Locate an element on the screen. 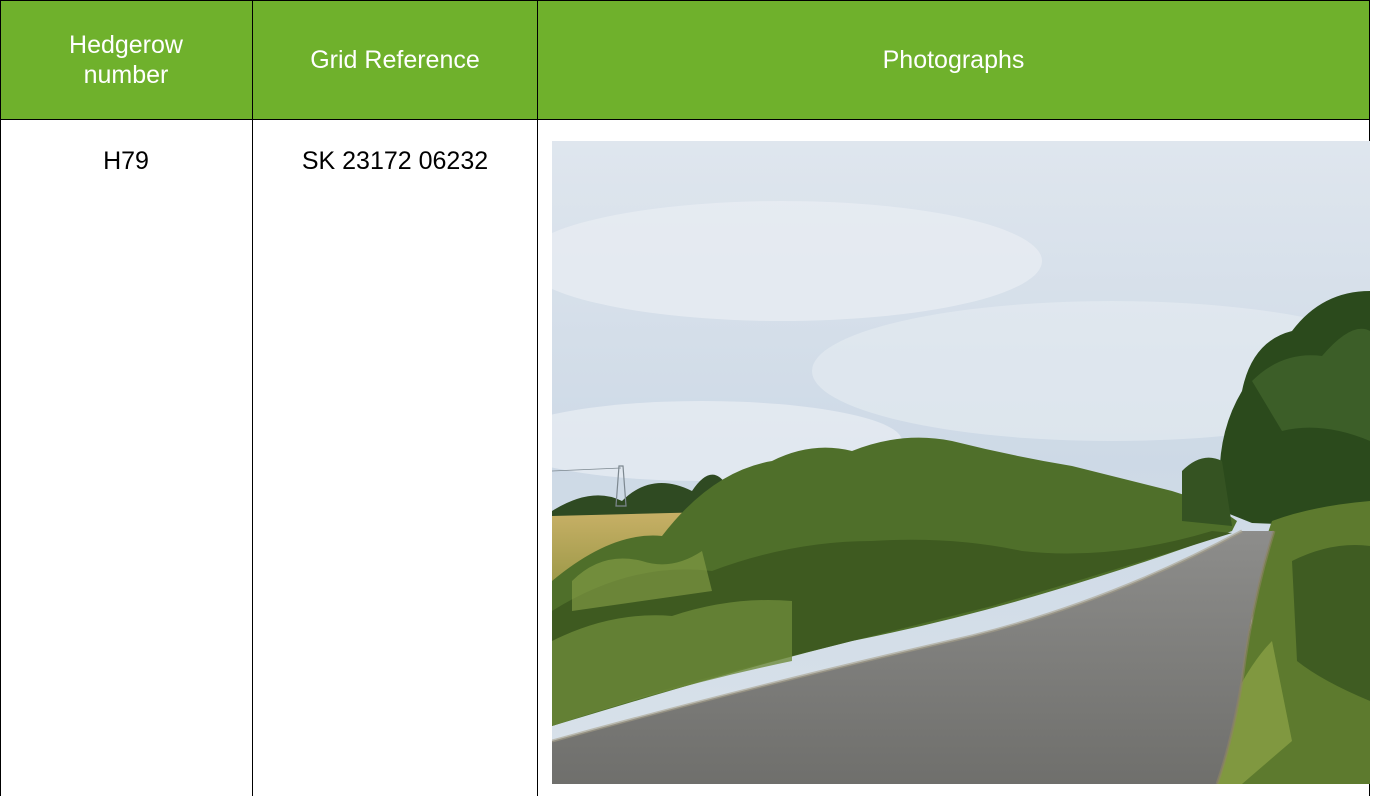 The height and width of the screenshot is (796, 1378). header-grid-reference: Grid Reference is located at coordinates (395, 59).